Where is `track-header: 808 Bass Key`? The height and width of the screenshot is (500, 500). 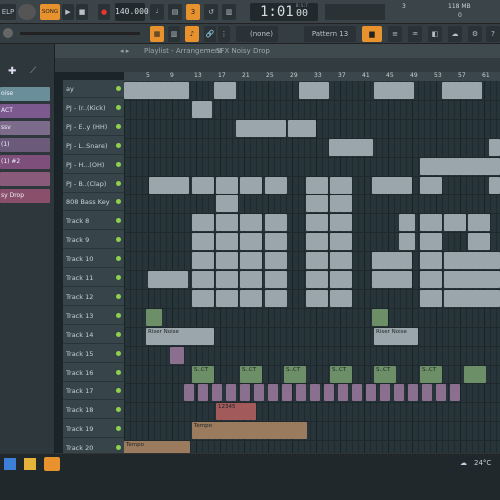
track-header: 808 Bass Key is located at coordinates (93, 202).